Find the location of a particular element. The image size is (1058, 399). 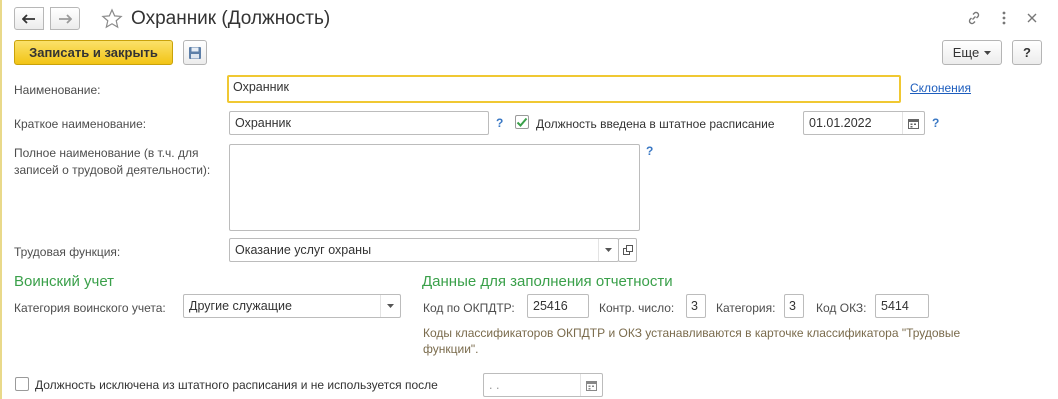

labor-function-dropdown-button is located at coordinates (608, 250).